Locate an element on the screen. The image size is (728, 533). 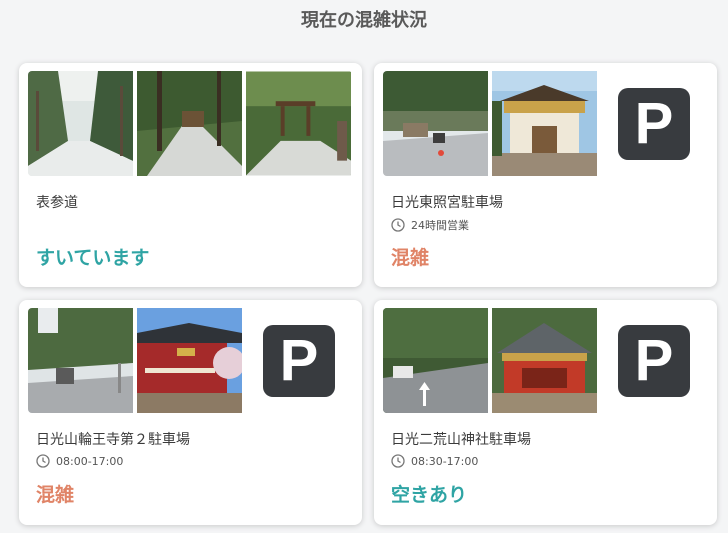
opening-hours: 08:00-17:00 is located at coordinates (79, 461).